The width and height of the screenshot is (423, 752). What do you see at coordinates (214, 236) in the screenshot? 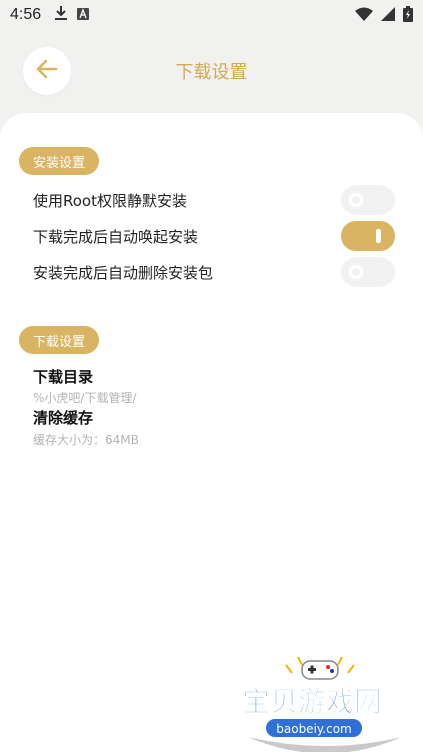
I see `setting-row-auto-launch-install: 下载完成后自动唤起安装` at bounding box center [214, 236].